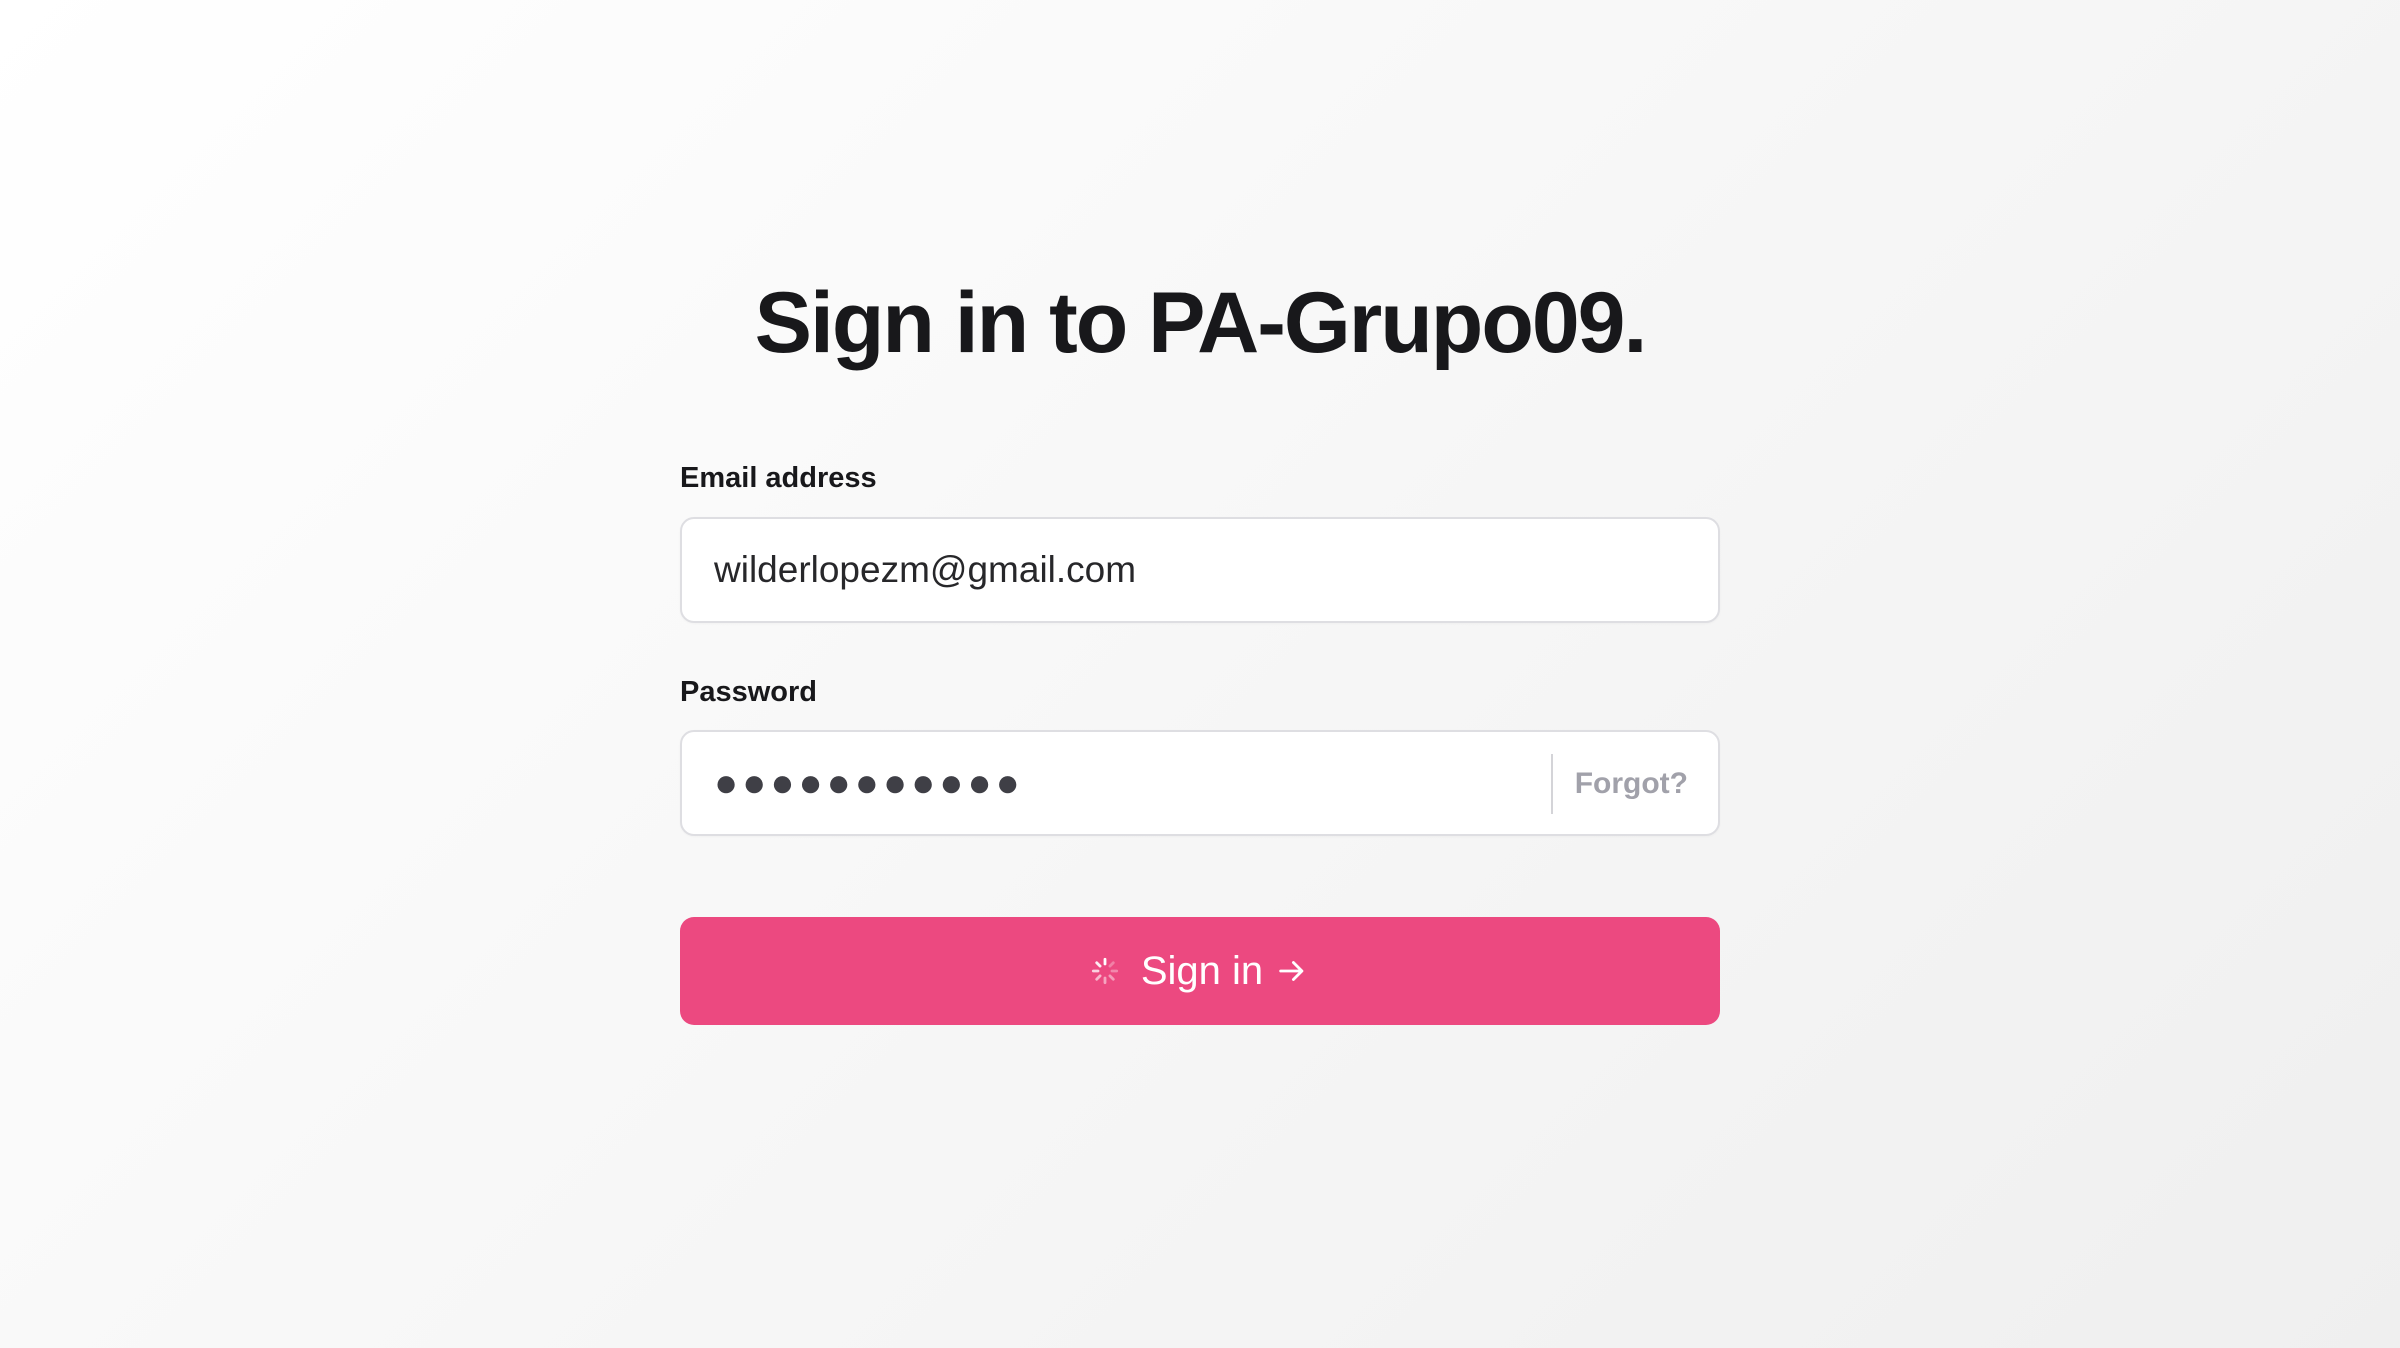 This screenshot has height=1348, width=2400. Describe the element at coordinates (1201, 323) in the screenshot. I see `page-title: Sign in to PA-Grupo09.` at that location.